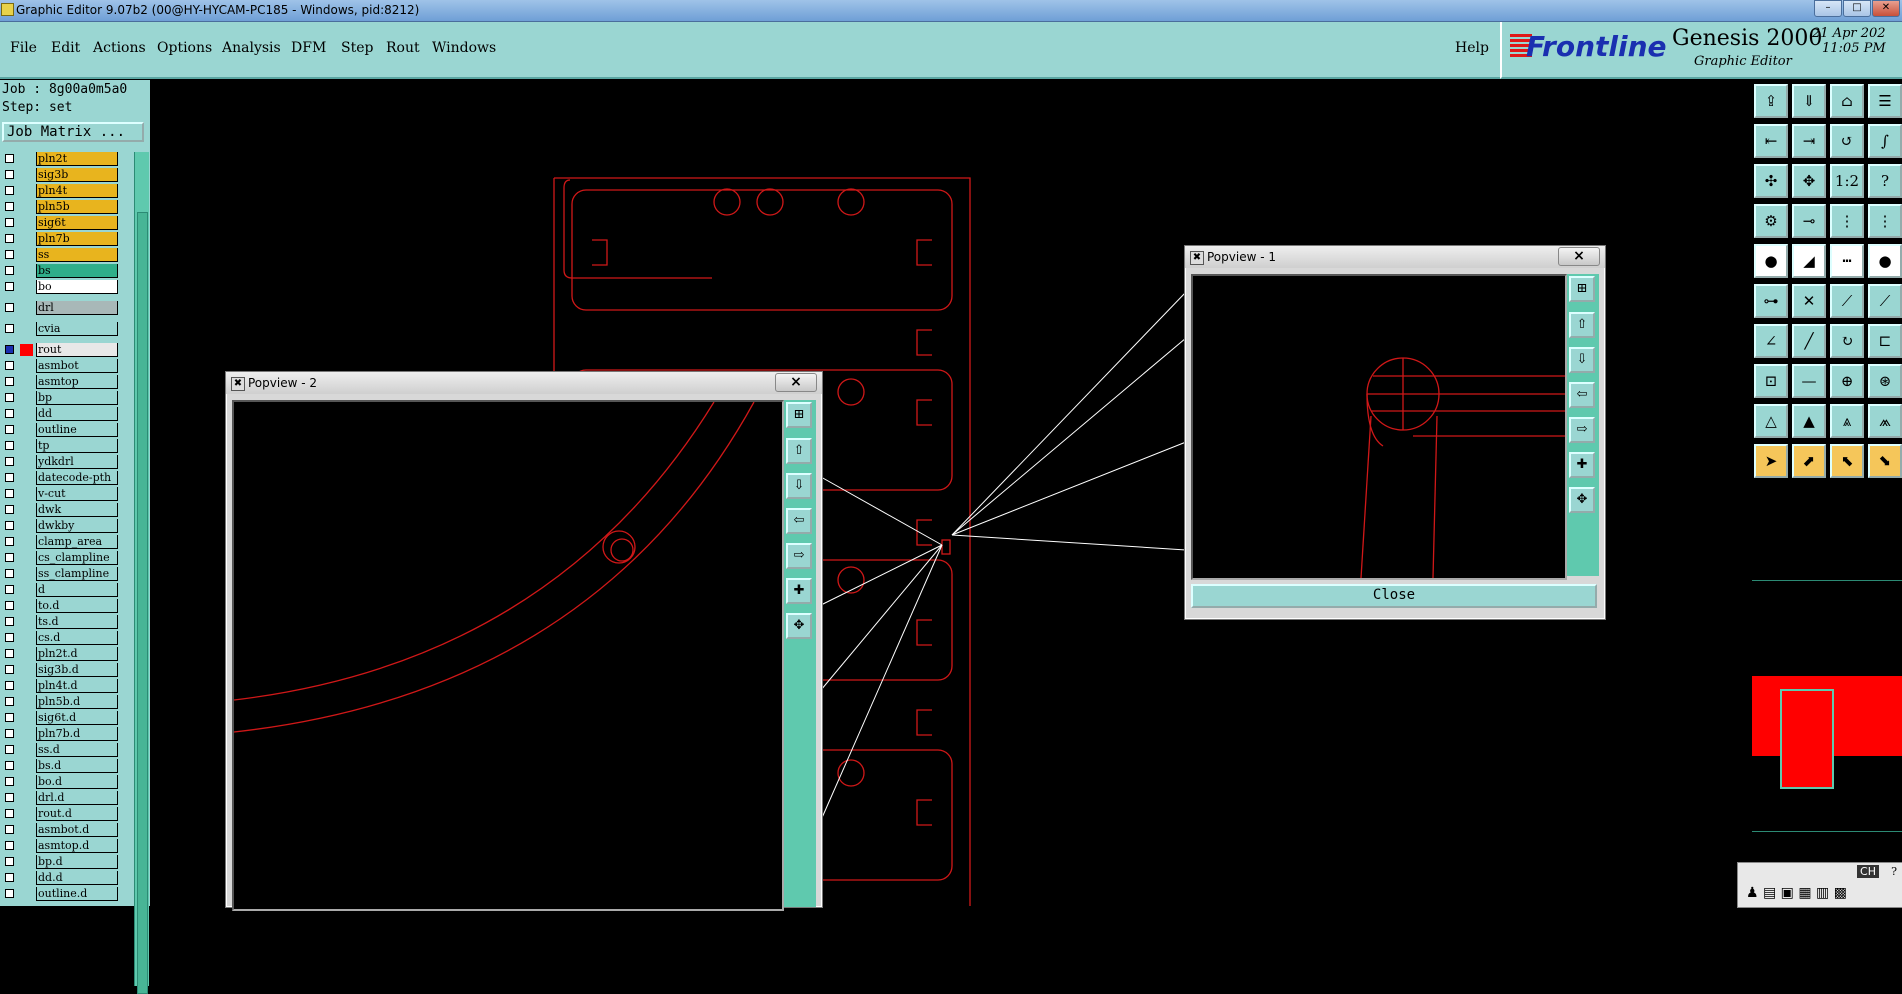 This screenshot has width=1902, height=994. I want to click on tool-line-icon: ╱, so click(1809, 341).